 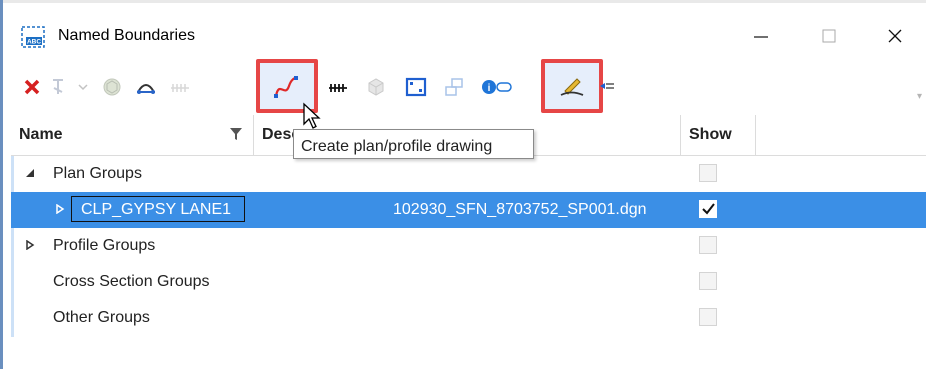 I want to click on boxes-icon, so click(x=454, y=87).